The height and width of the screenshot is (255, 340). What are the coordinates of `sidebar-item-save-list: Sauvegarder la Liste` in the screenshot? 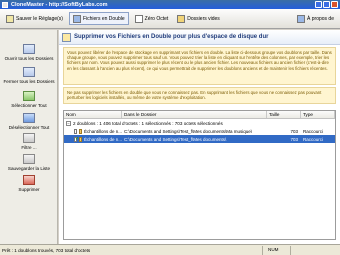 It's located at (29, 162).